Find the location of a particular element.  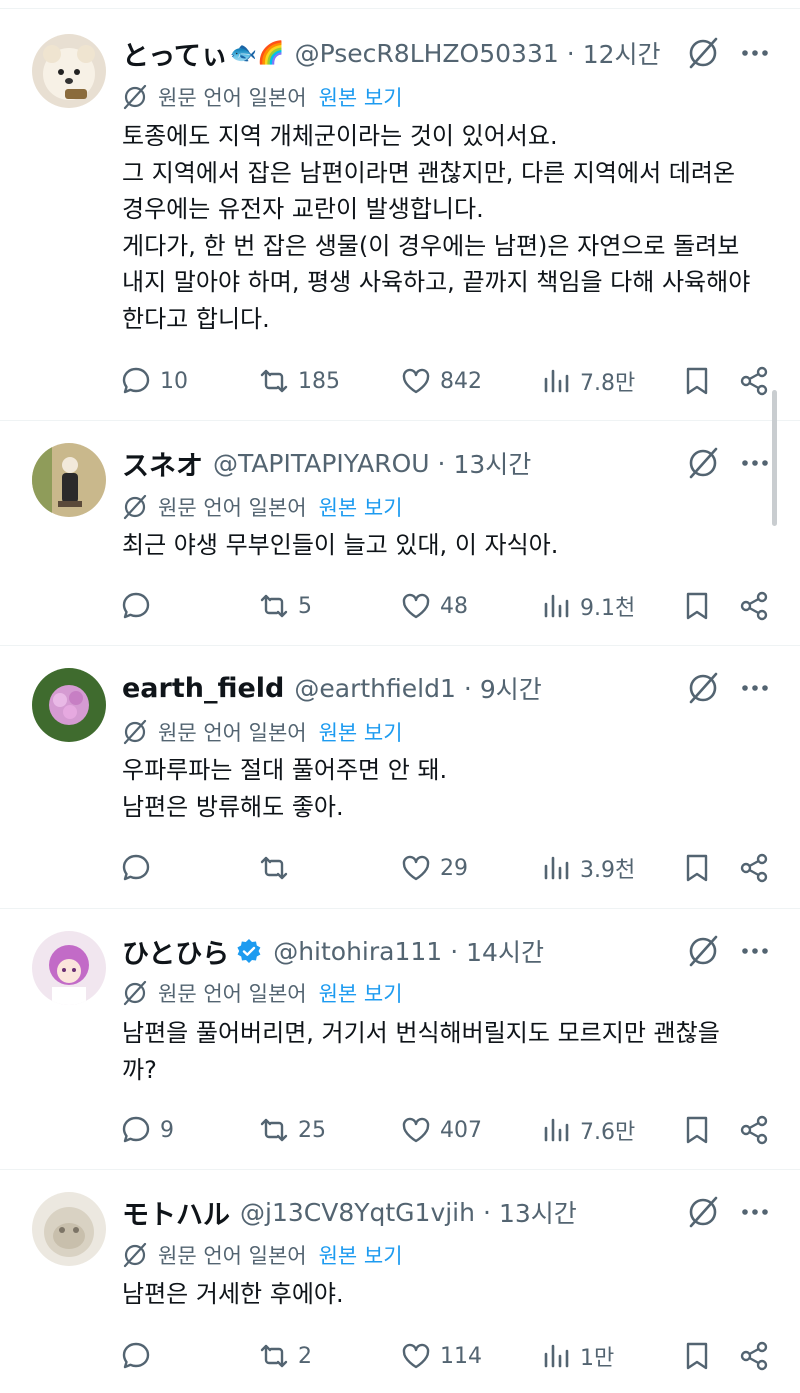

verified-badge-icon is located at coordinates (249, 951).